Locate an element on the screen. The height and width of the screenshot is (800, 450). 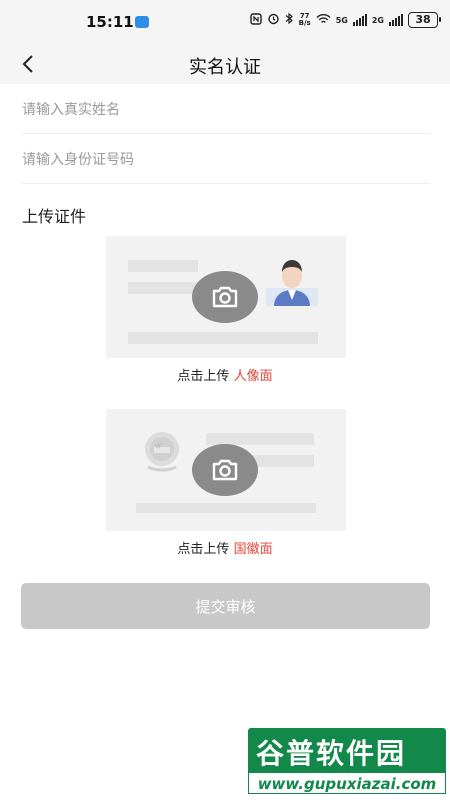
network-speed: 77 B/s is located at coordinates (305, 20).